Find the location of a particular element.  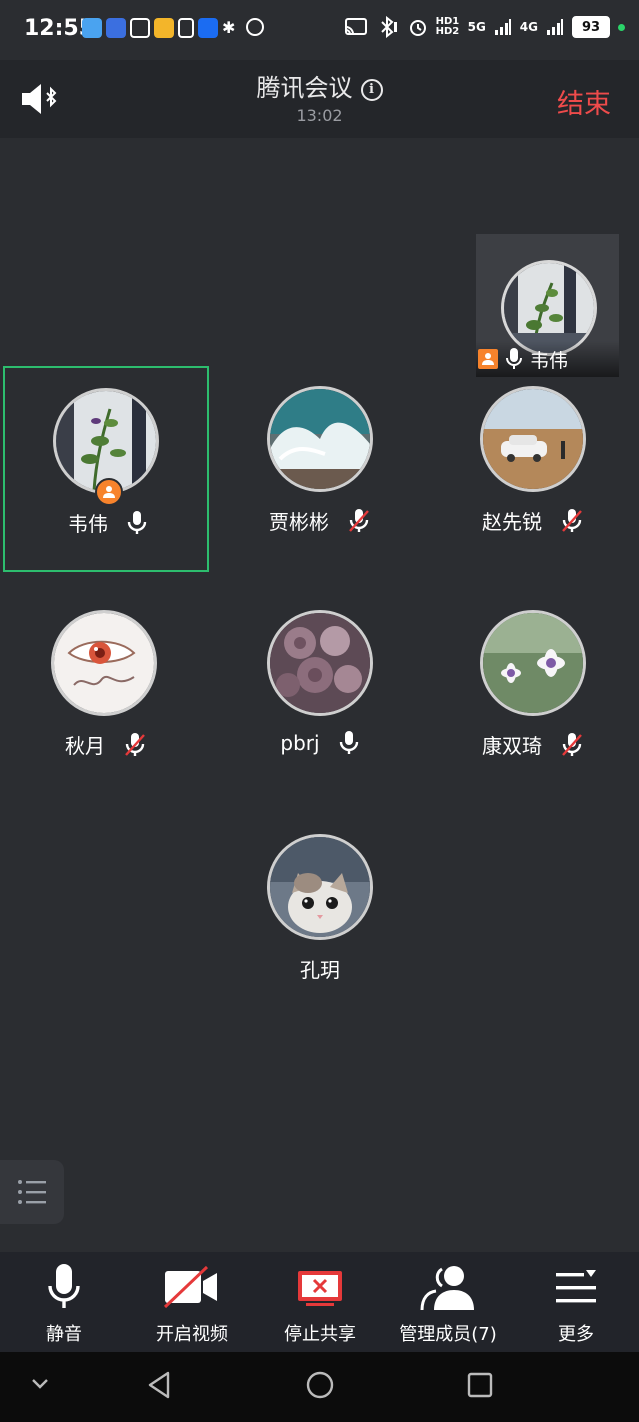

meeting-title-row: 腾讯会议 i is located at coordinates (319, 85).